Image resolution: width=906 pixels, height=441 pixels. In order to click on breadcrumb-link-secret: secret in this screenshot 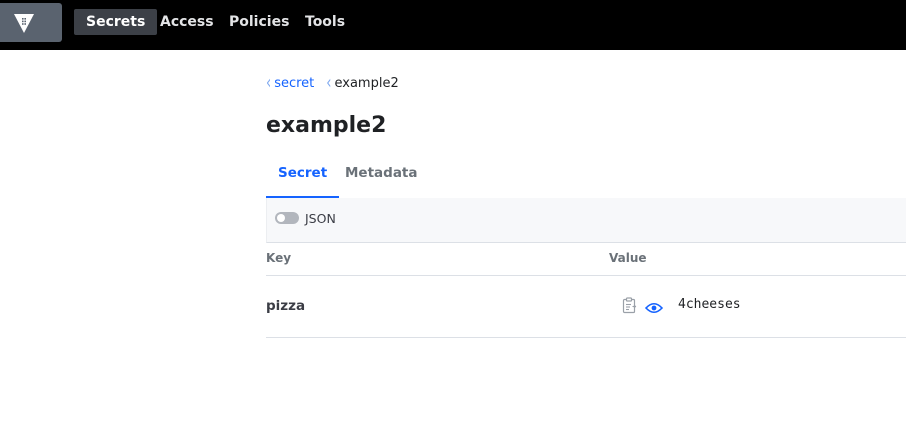, I will do `click(294, 83)`.